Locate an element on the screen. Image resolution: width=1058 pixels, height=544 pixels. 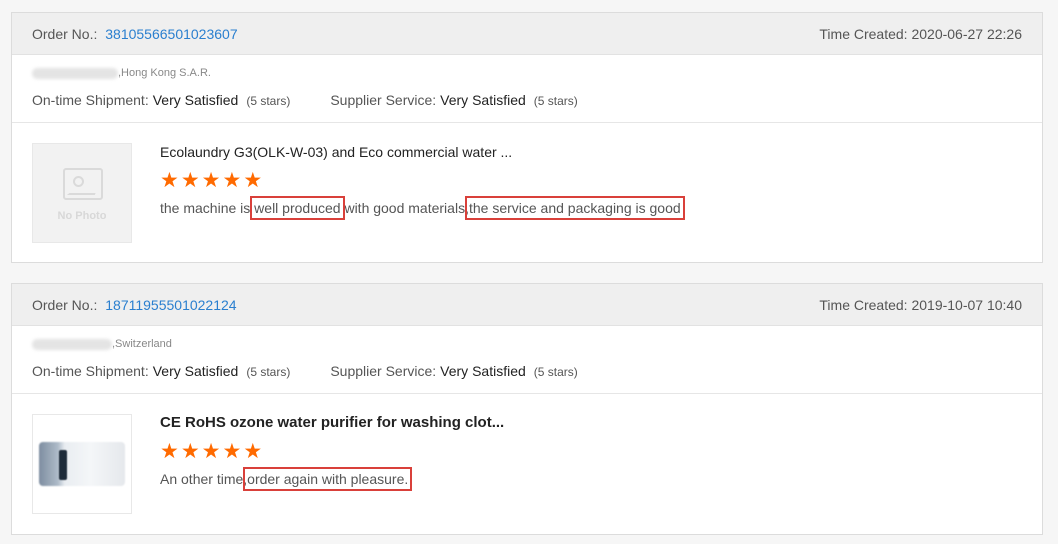
product-image is located at coordinates (82, 464).